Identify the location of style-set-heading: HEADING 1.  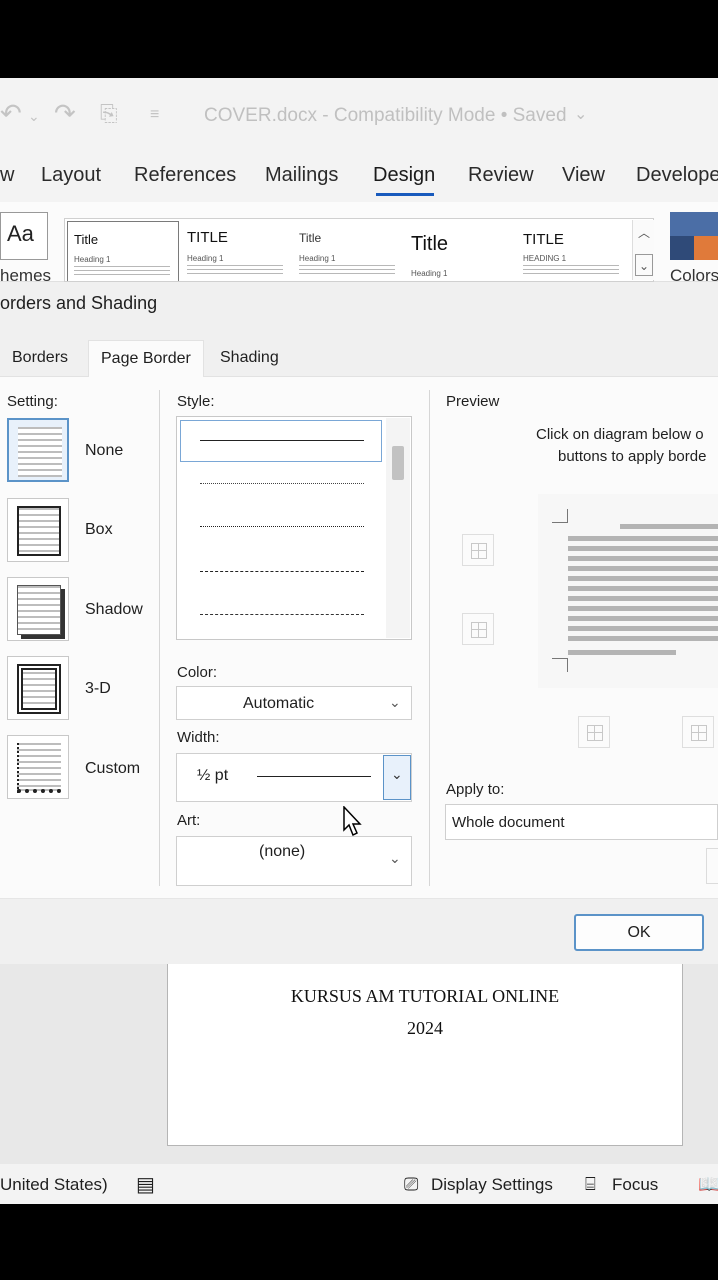
(545, 258).